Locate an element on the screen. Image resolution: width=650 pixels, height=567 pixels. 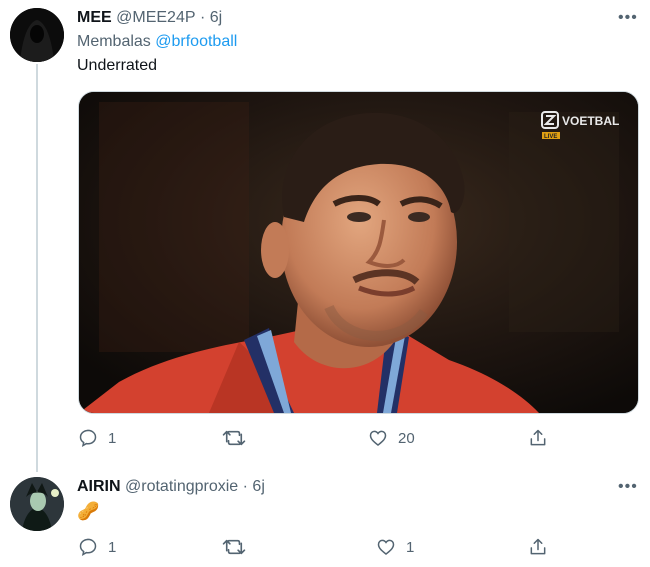
tweet-emoji: 🥜 is located at coordinates (88, 511).